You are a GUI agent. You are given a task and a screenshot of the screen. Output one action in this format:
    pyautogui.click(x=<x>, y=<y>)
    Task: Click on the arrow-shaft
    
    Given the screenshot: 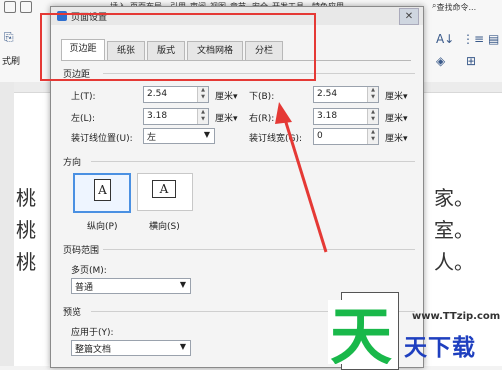 What is the action you would take?
    pyautogui.click(x=305, y=184)
    